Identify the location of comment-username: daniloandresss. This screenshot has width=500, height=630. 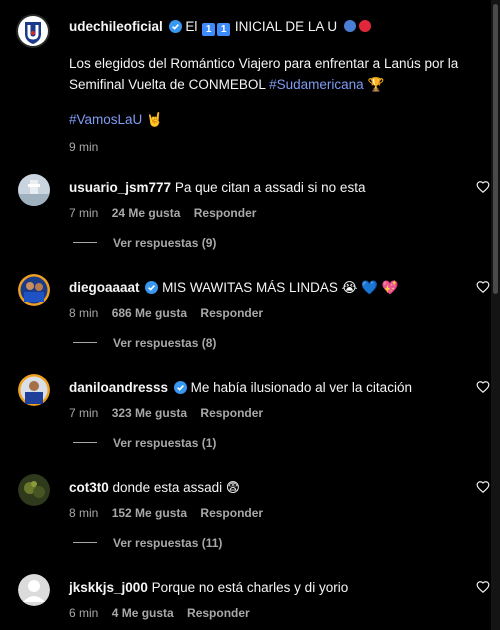
(118, 387).